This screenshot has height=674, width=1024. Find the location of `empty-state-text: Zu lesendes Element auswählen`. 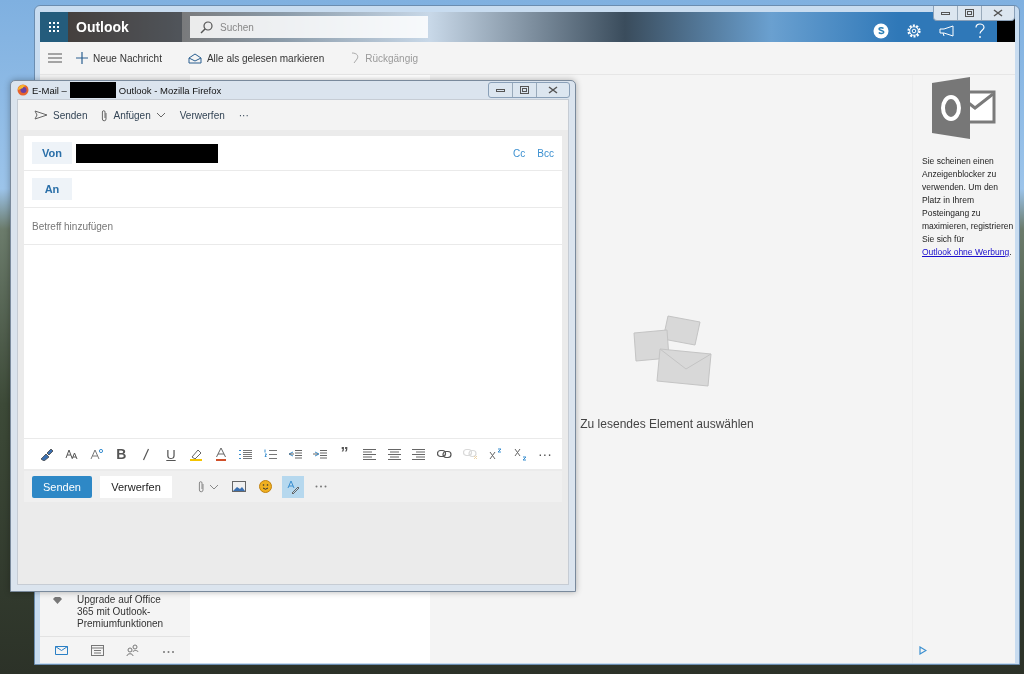

empty-state-text: Zu lesendes Element auswählen is located at coordinates (667, 424).